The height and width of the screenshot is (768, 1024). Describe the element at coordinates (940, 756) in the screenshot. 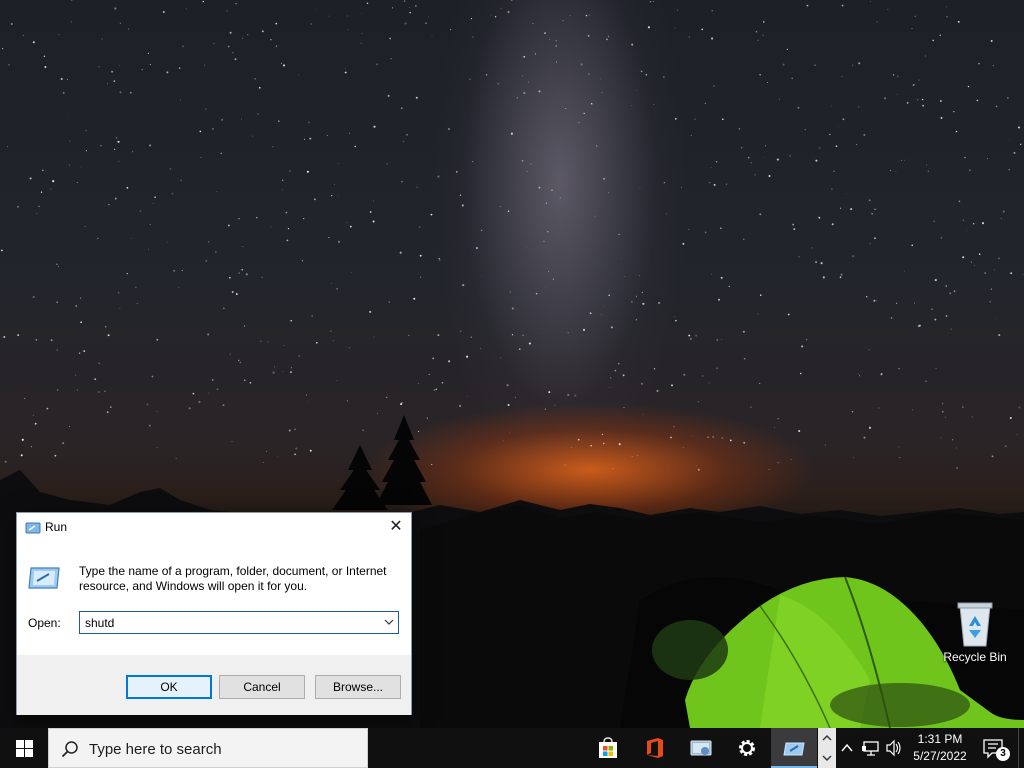

I see `clock-date: 5/27/2022` at that location.